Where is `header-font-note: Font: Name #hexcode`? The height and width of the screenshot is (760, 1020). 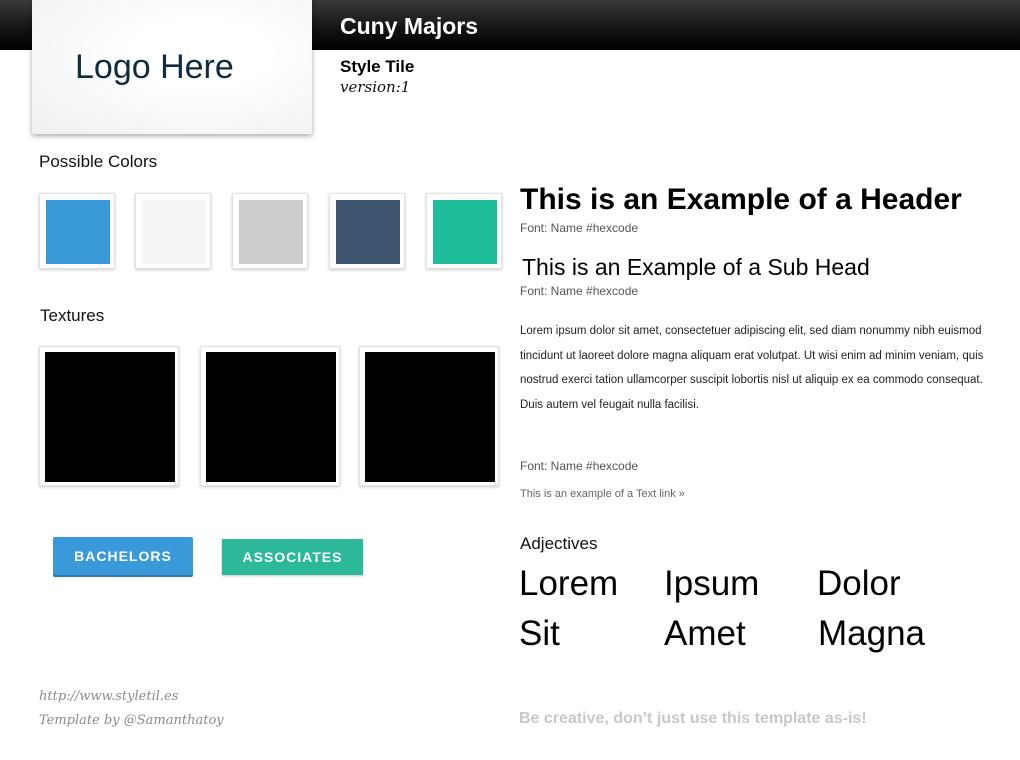
header-font-note: Font: Name #hexcode is located at coordinates (579, 228).